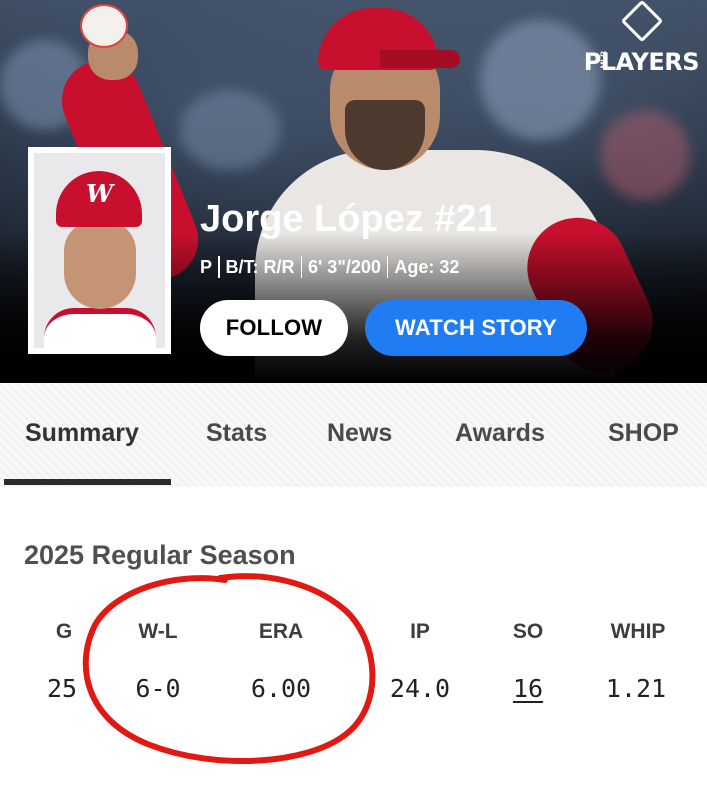  I want to click on profile-tab-bar: Summary Stats News Awards SHOP, so click(353, 435).